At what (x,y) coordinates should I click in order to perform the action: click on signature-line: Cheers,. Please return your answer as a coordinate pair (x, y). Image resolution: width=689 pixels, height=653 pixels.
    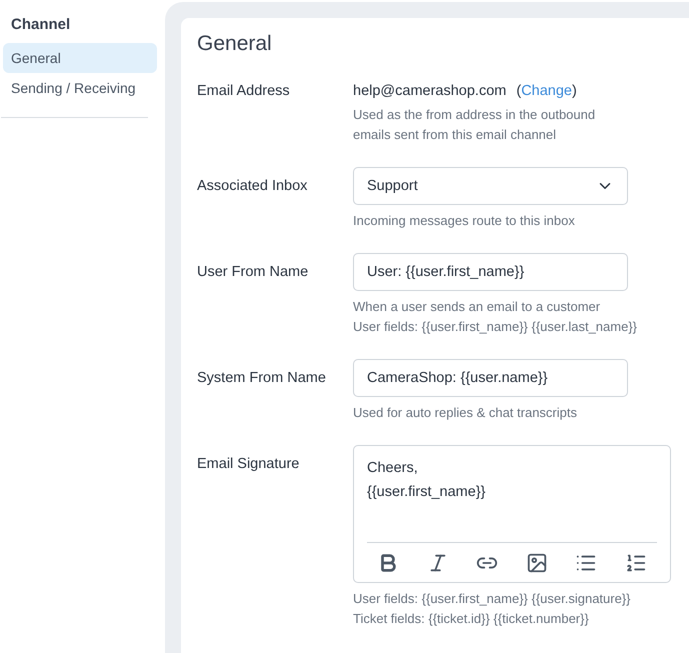
    Looking at the image, I should click on (393, 468).